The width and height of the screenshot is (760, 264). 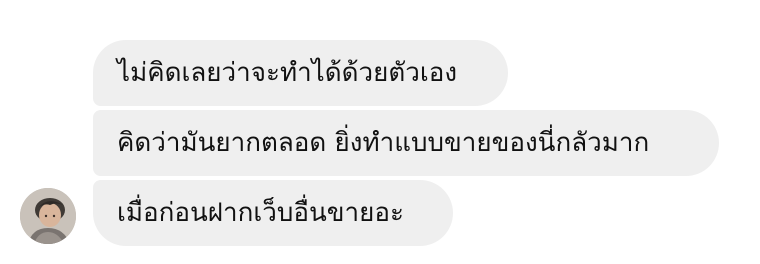 What do you see at coordinates (273, 213) in the screenshot?
I see `message-bubble: เมื่อก่อนฝากเว็บอื่นขายอะ` at bounding box center [273, 213].